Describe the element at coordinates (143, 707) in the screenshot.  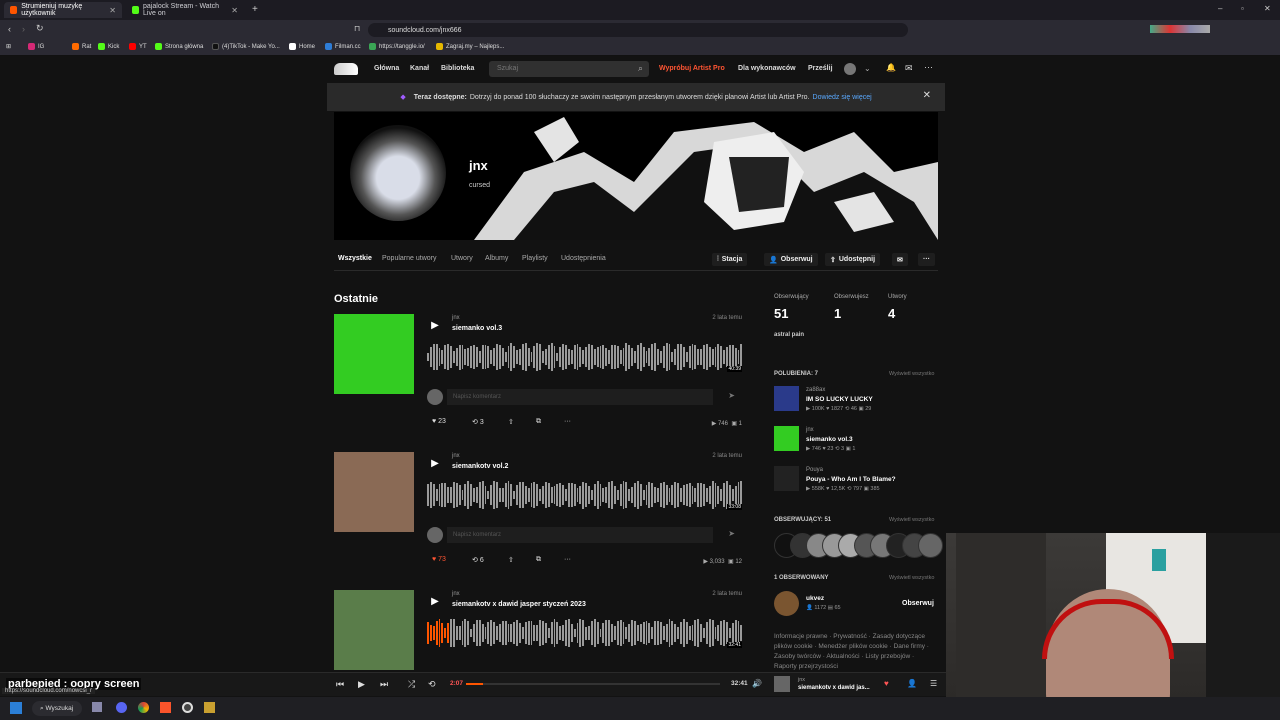
I see `chrome-icon` at that location.